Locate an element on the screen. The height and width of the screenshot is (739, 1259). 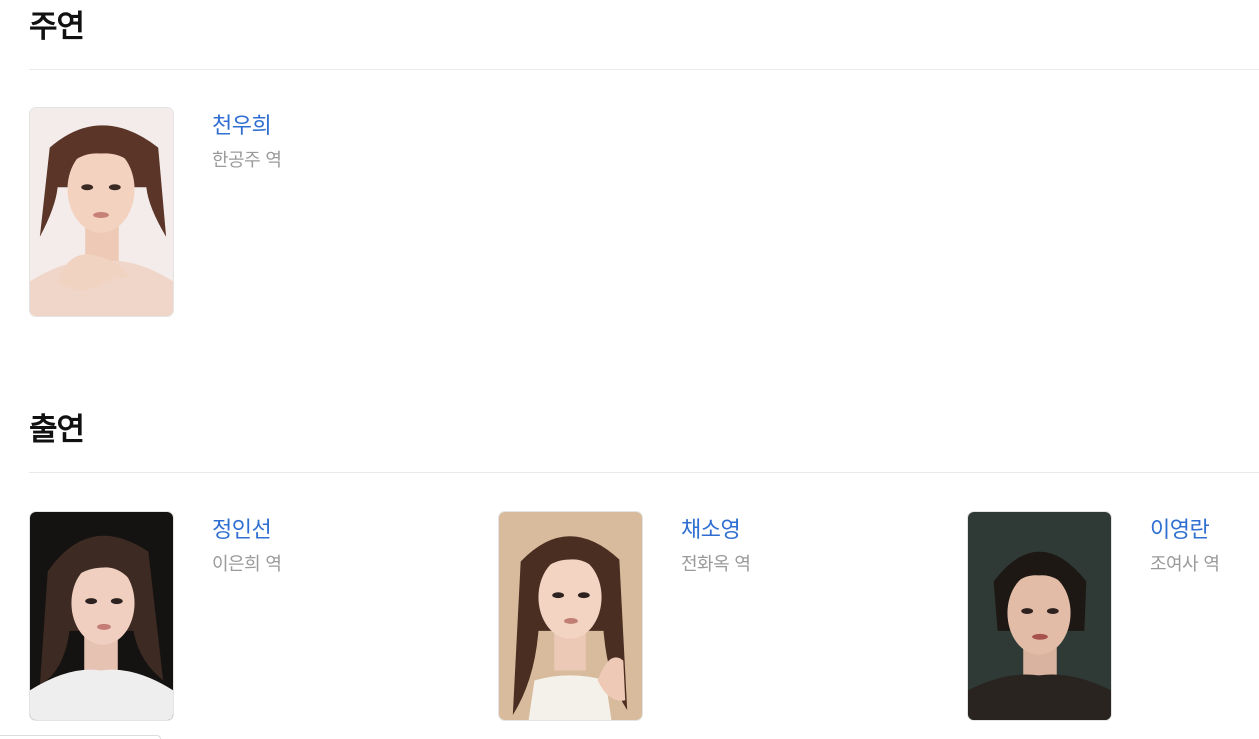
actor-role: 전화옥 역 is located at coordinates (716, 564).